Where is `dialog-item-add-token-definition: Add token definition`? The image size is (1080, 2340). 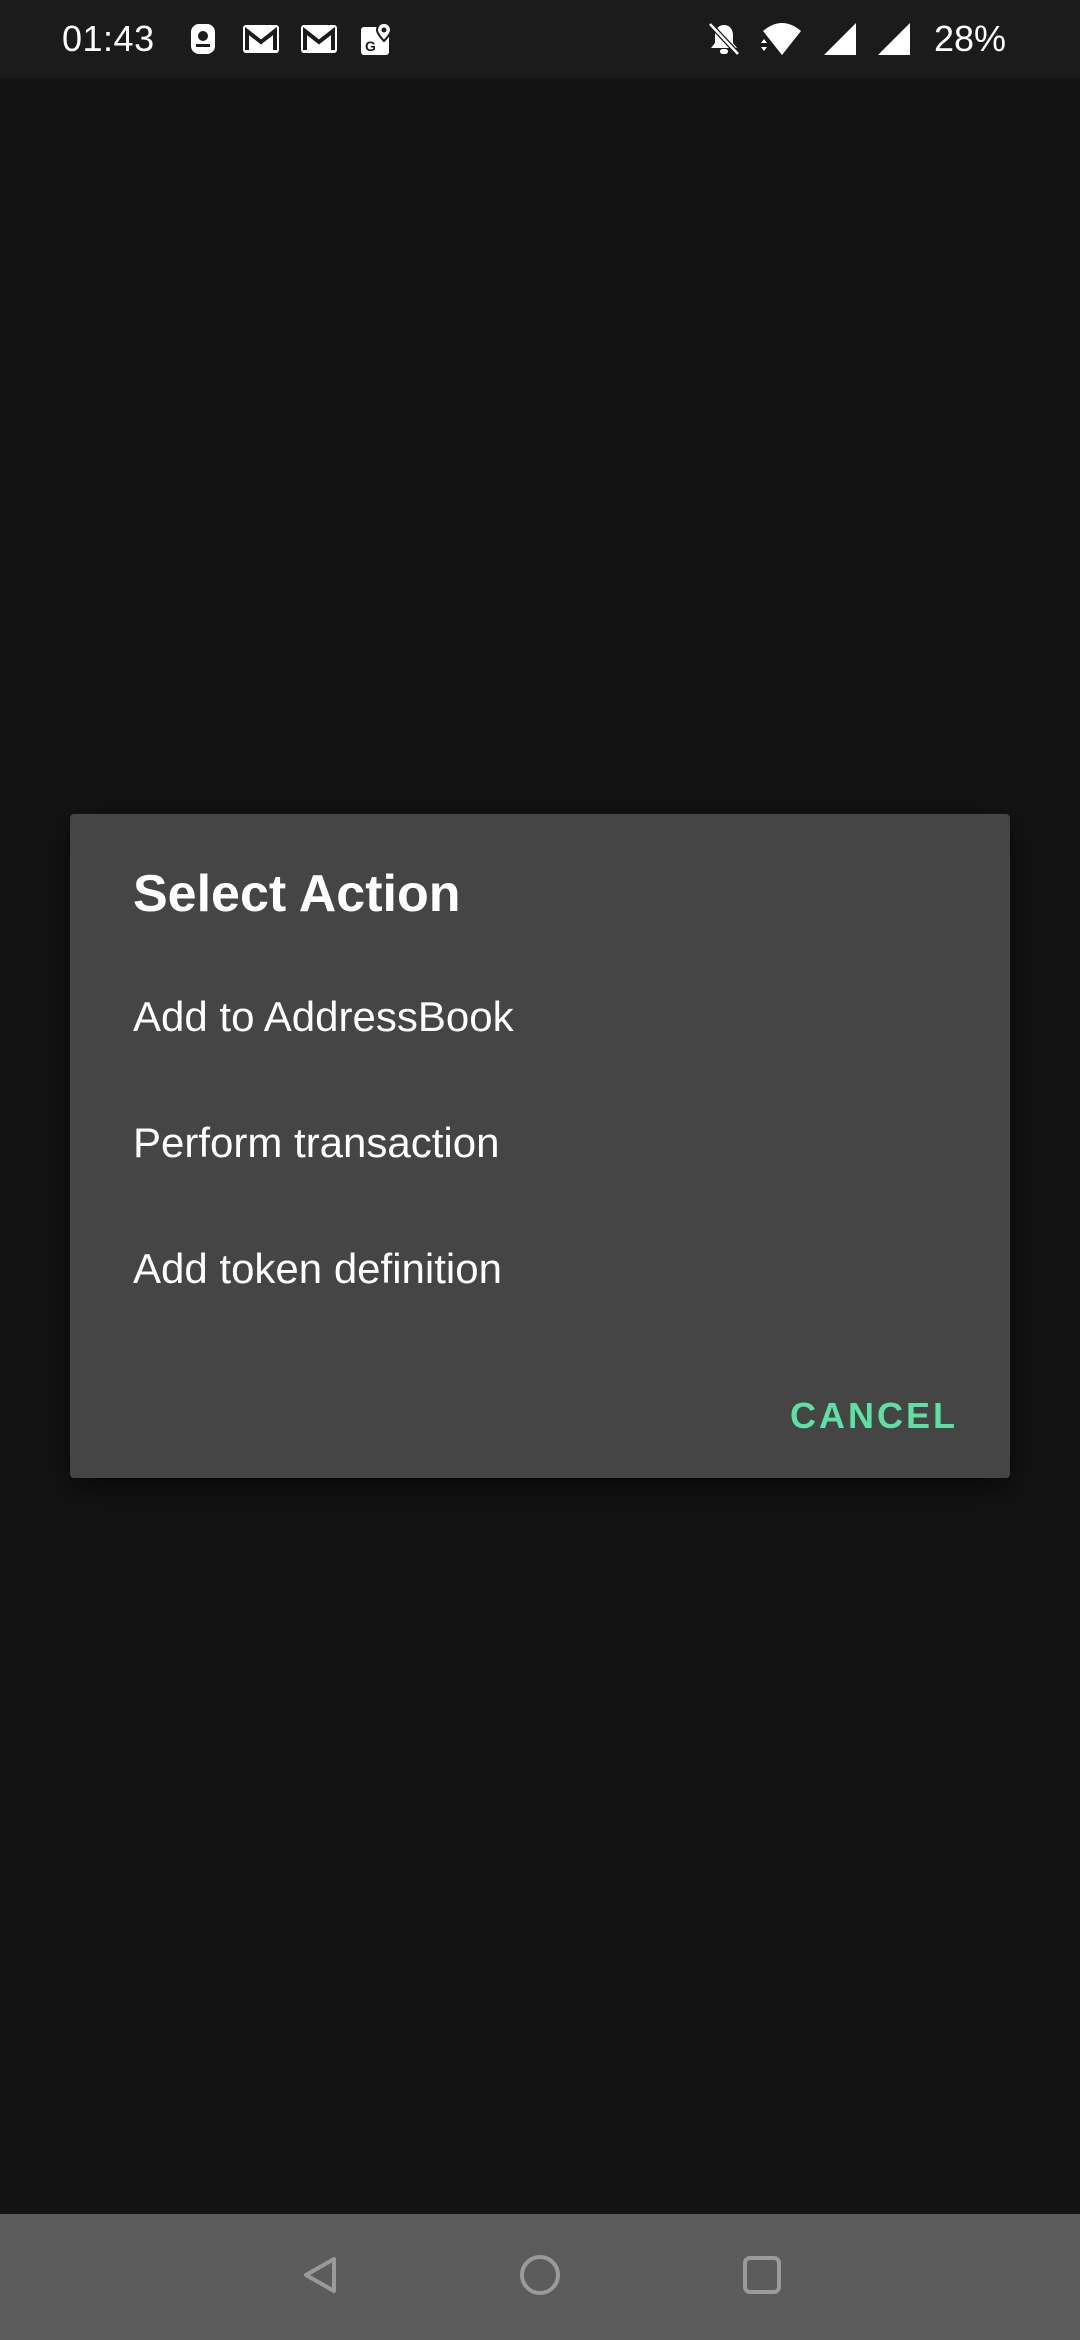
dialog-item-add-token-definition: Add token definition is located at coordinates (540, 1269).